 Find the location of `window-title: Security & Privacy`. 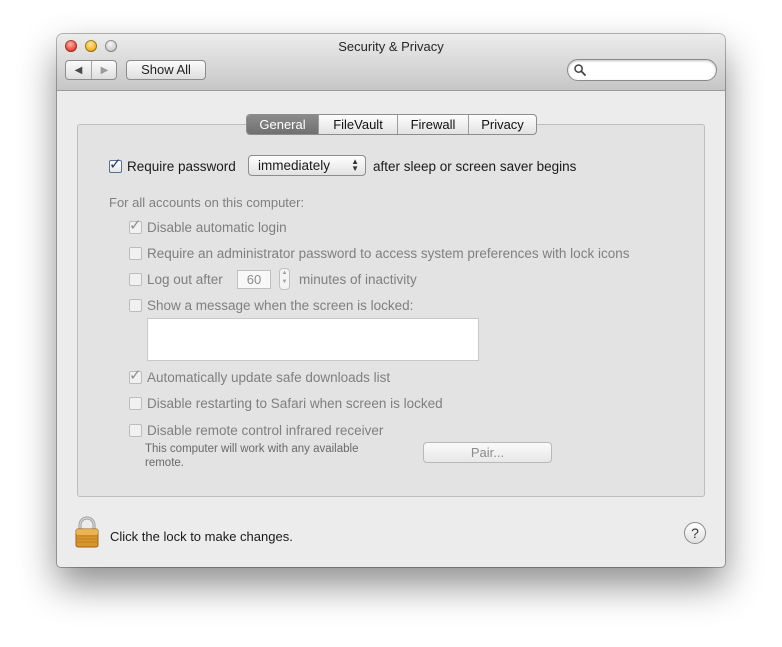

window-title: Security & Privacy is located at coordinates (391, 46).